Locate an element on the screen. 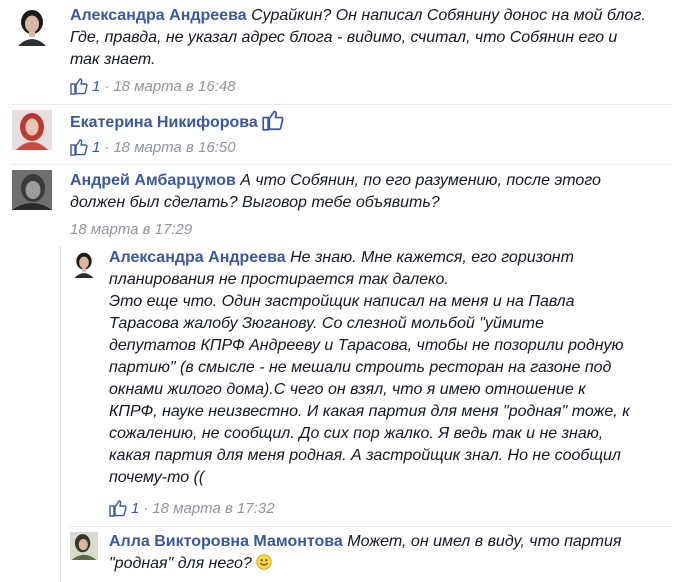 This screenshot has width=681, height=582. comment-text-line: Может, он имел в виду, что партия is located at coordinates (484, 541).